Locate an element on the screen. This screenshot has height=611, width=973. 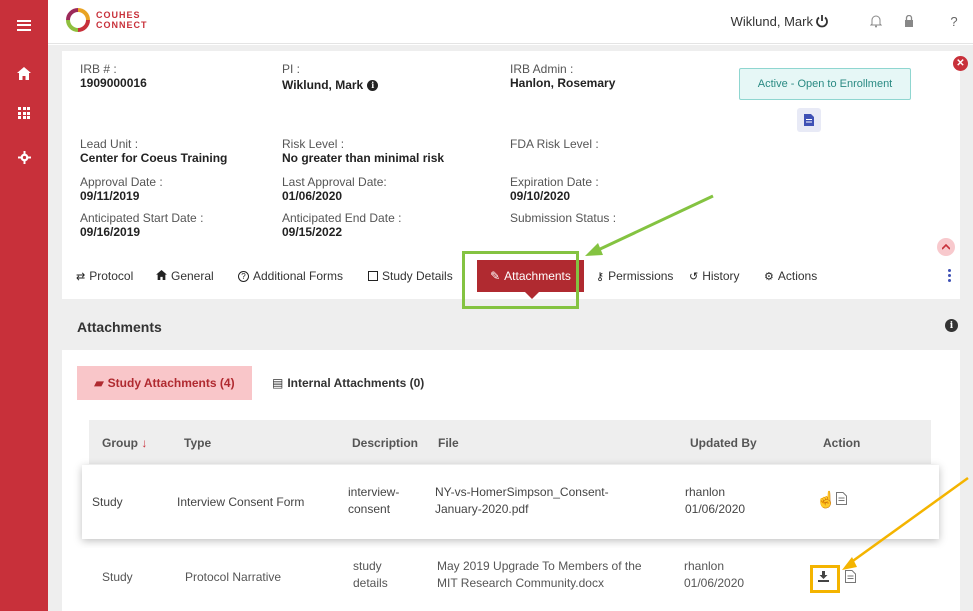
green-arrow is located at coordinates (655, 223).